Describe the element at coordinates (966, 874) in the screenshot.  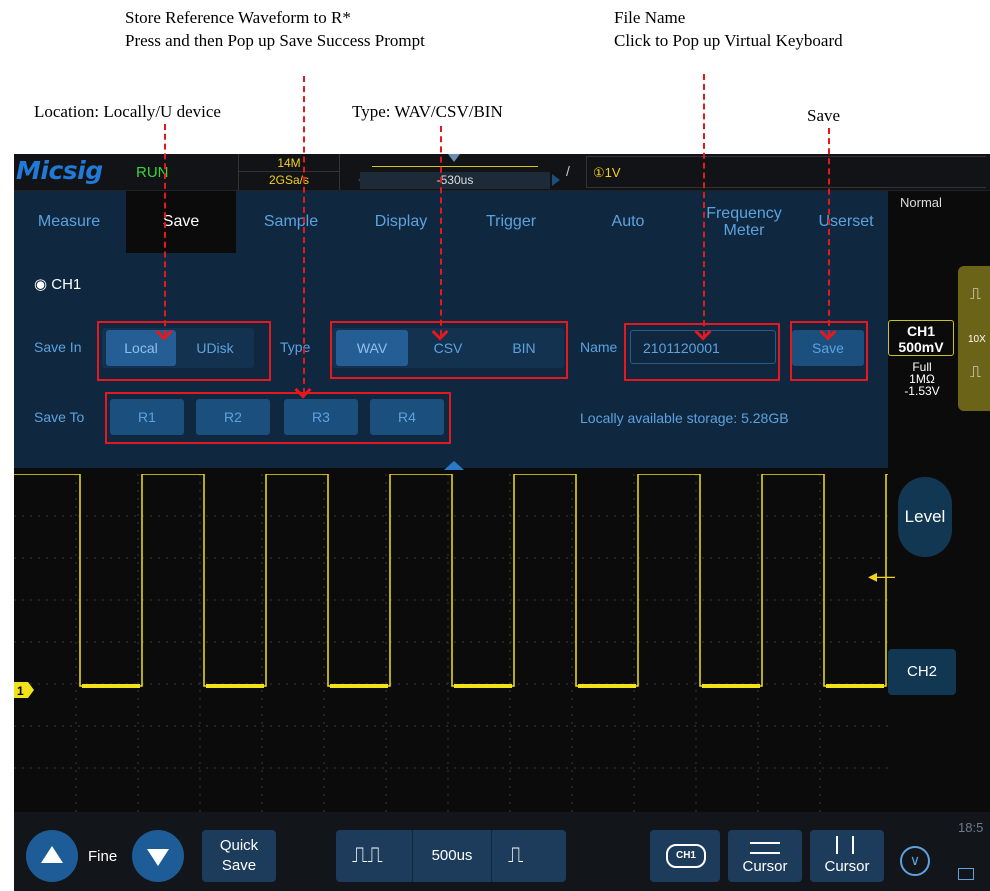
I see `display-icon` at that location.